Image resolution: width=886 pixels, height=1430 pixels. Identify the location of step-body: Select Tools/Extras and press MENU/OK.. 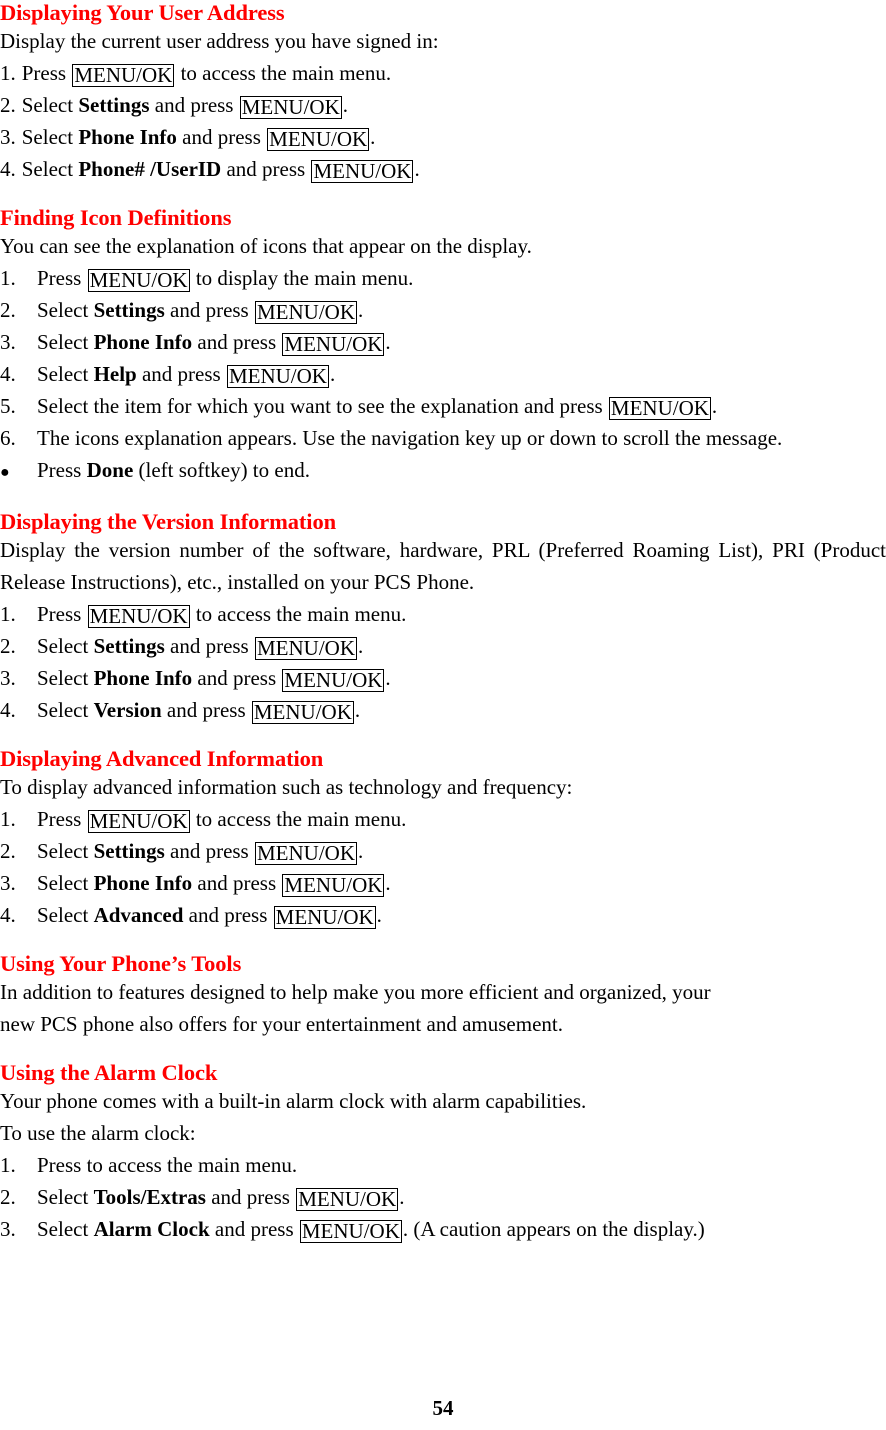
(220, 1197).